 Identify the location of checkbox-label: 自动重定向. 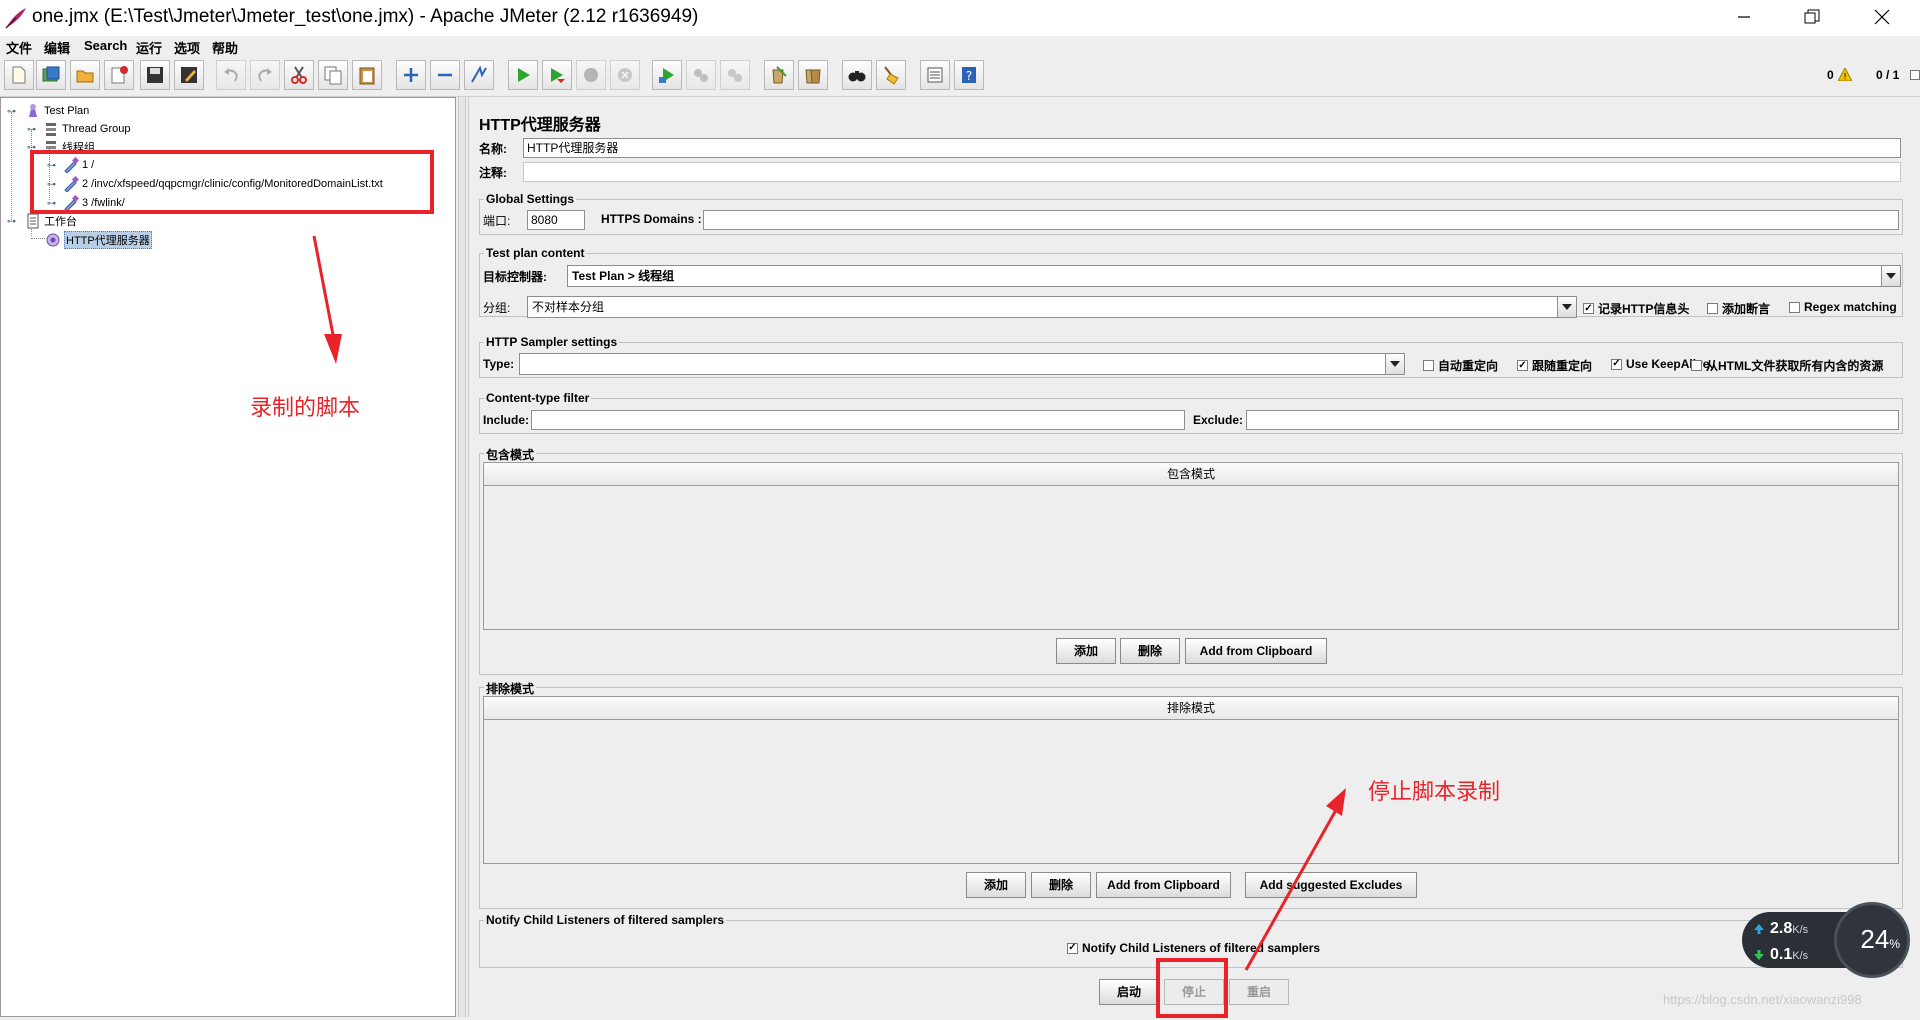
(1468, 366).